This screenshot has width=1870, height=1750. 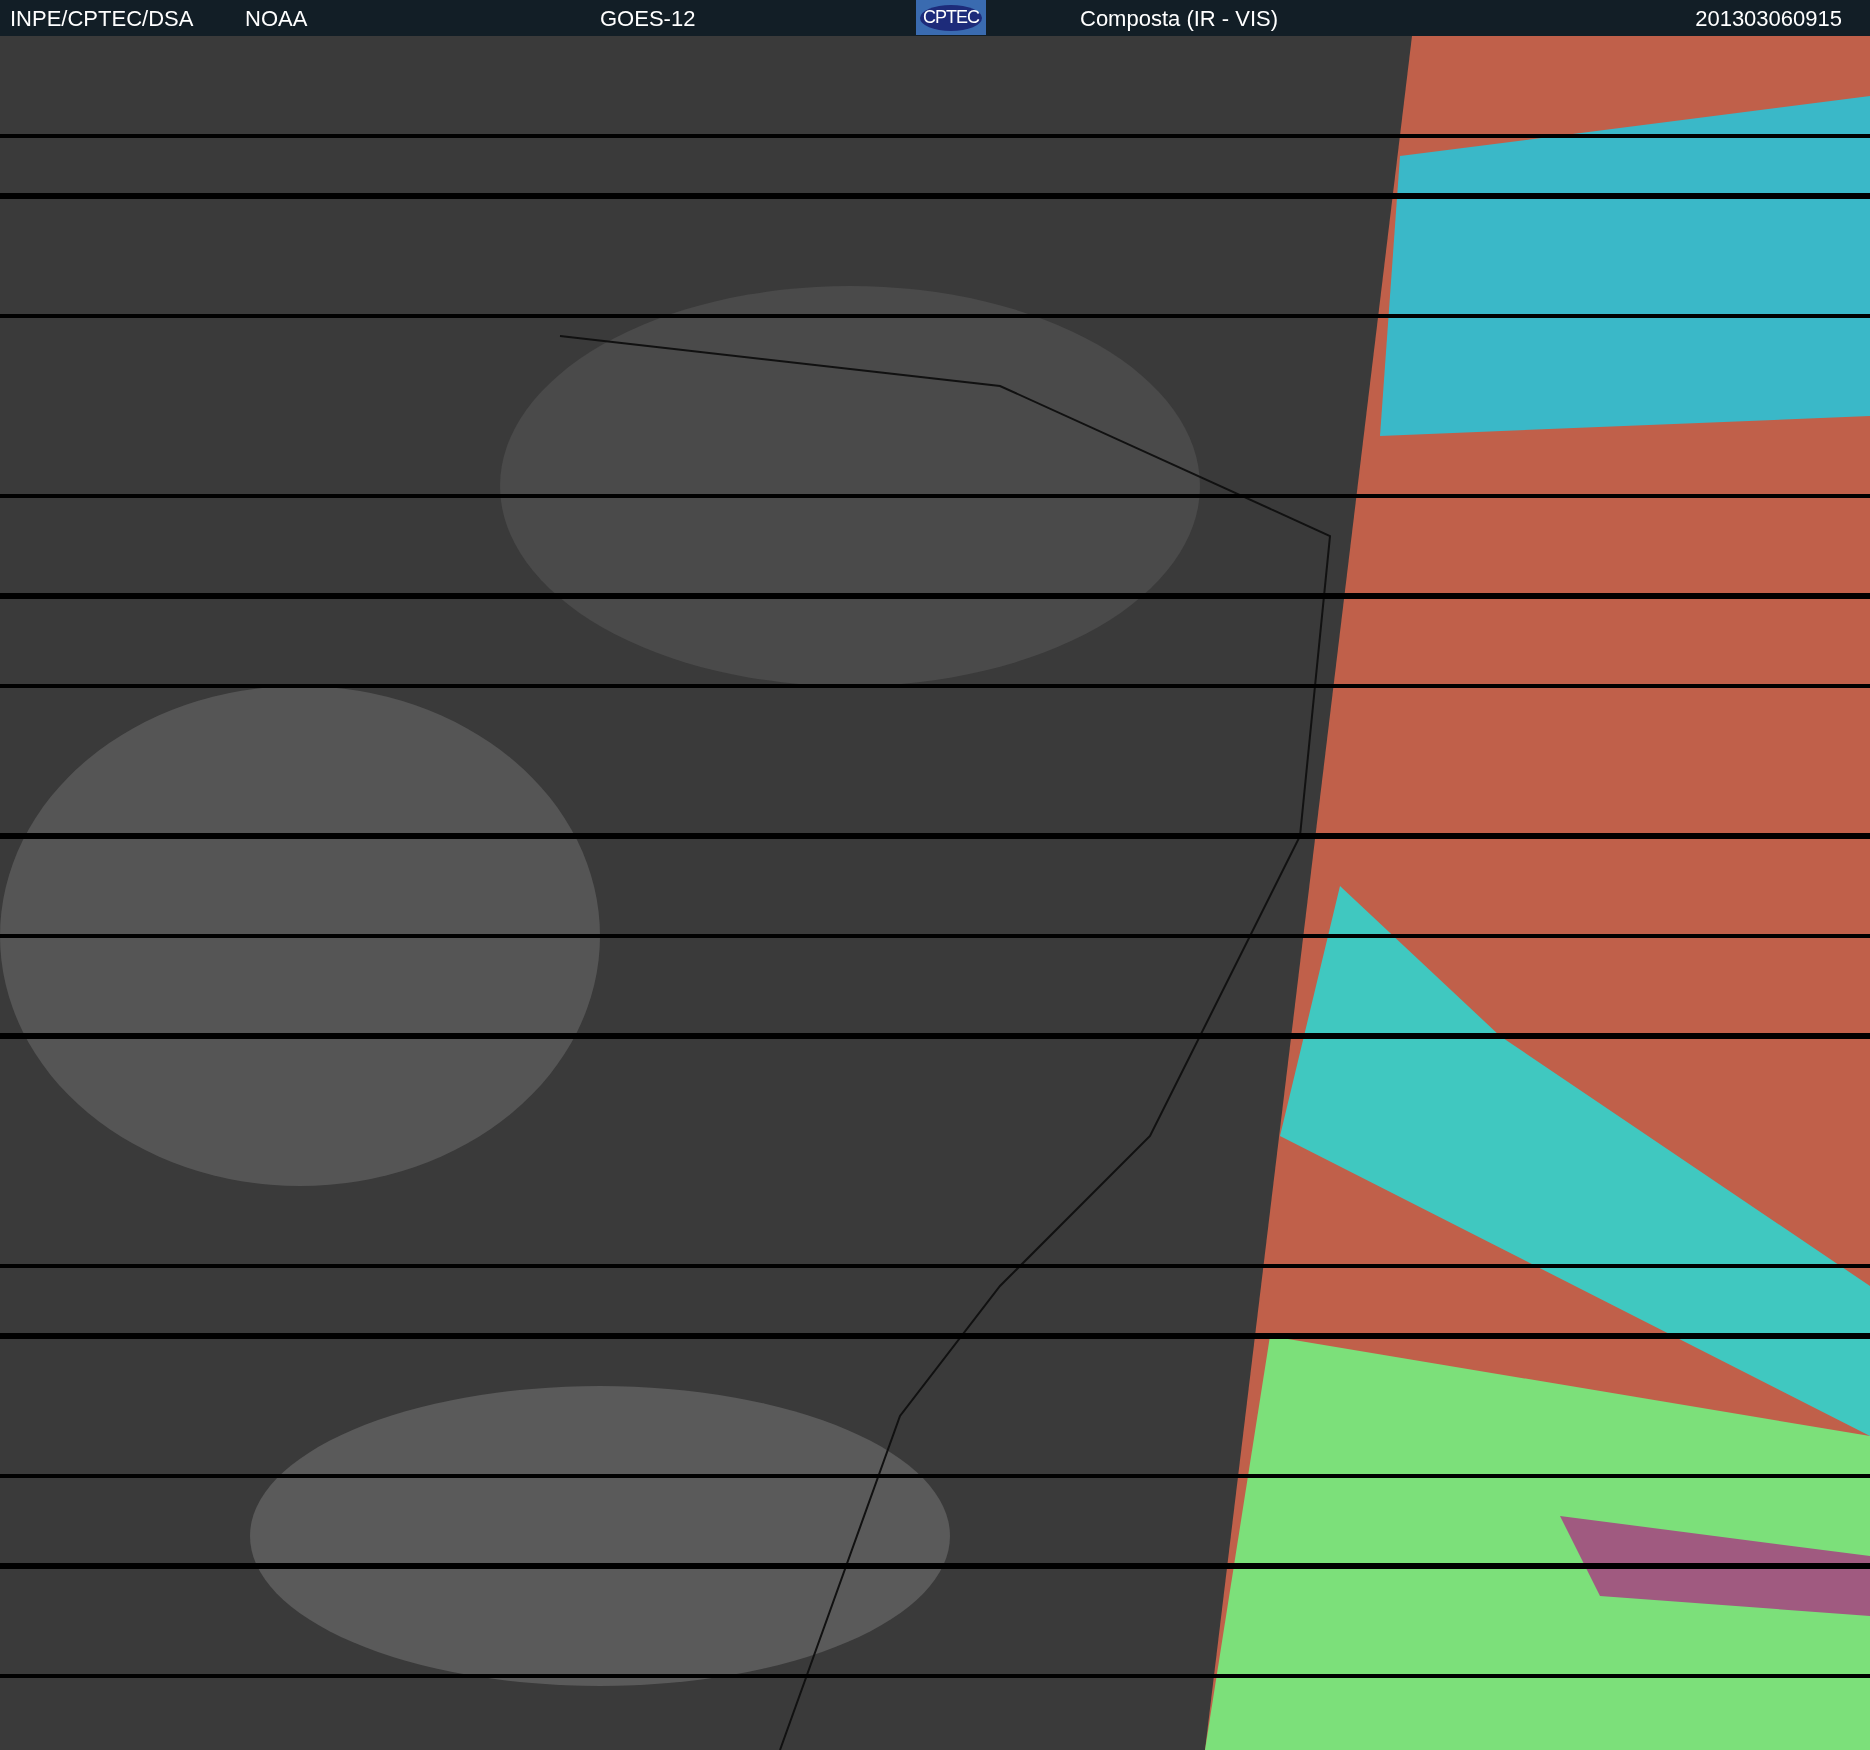 I want to click on header-text: 201303060915, so click(x=1768, y=19).